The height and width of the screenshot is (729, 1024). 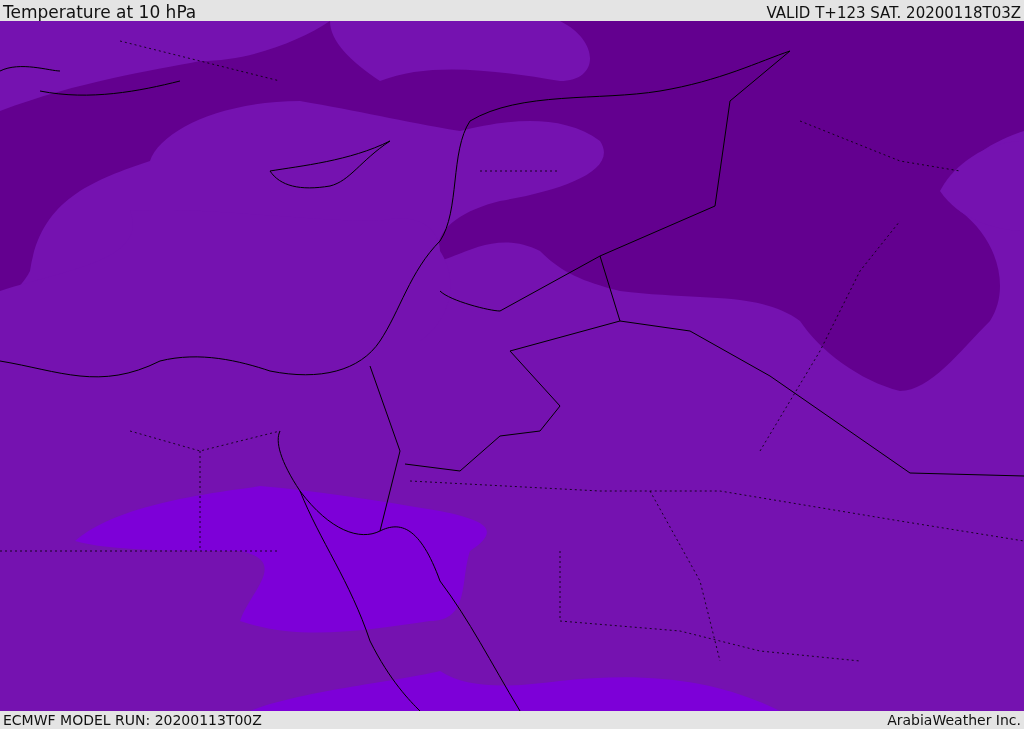 What do you see at coordinates (100, 12) in the screenshot?
I see `map-title: Temperature at 10 hPa` at bounding box center [100, 12].